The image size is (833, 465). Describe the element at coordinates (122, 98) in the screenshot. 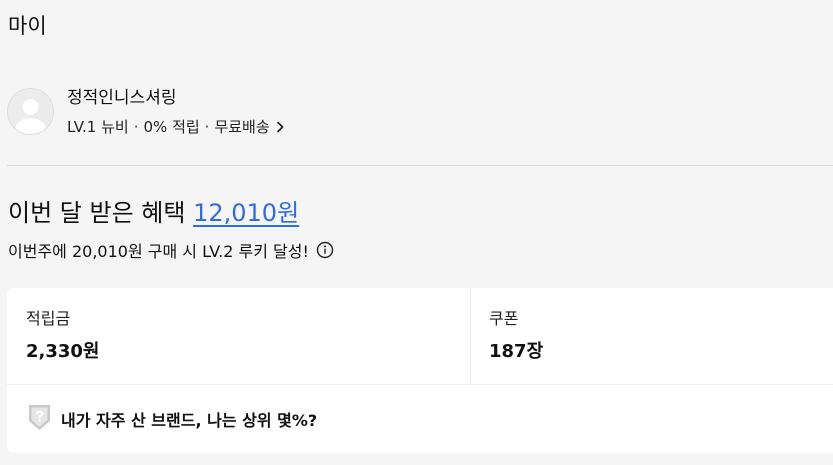

I see `profile-name: 정적인니스셔링` at that location.